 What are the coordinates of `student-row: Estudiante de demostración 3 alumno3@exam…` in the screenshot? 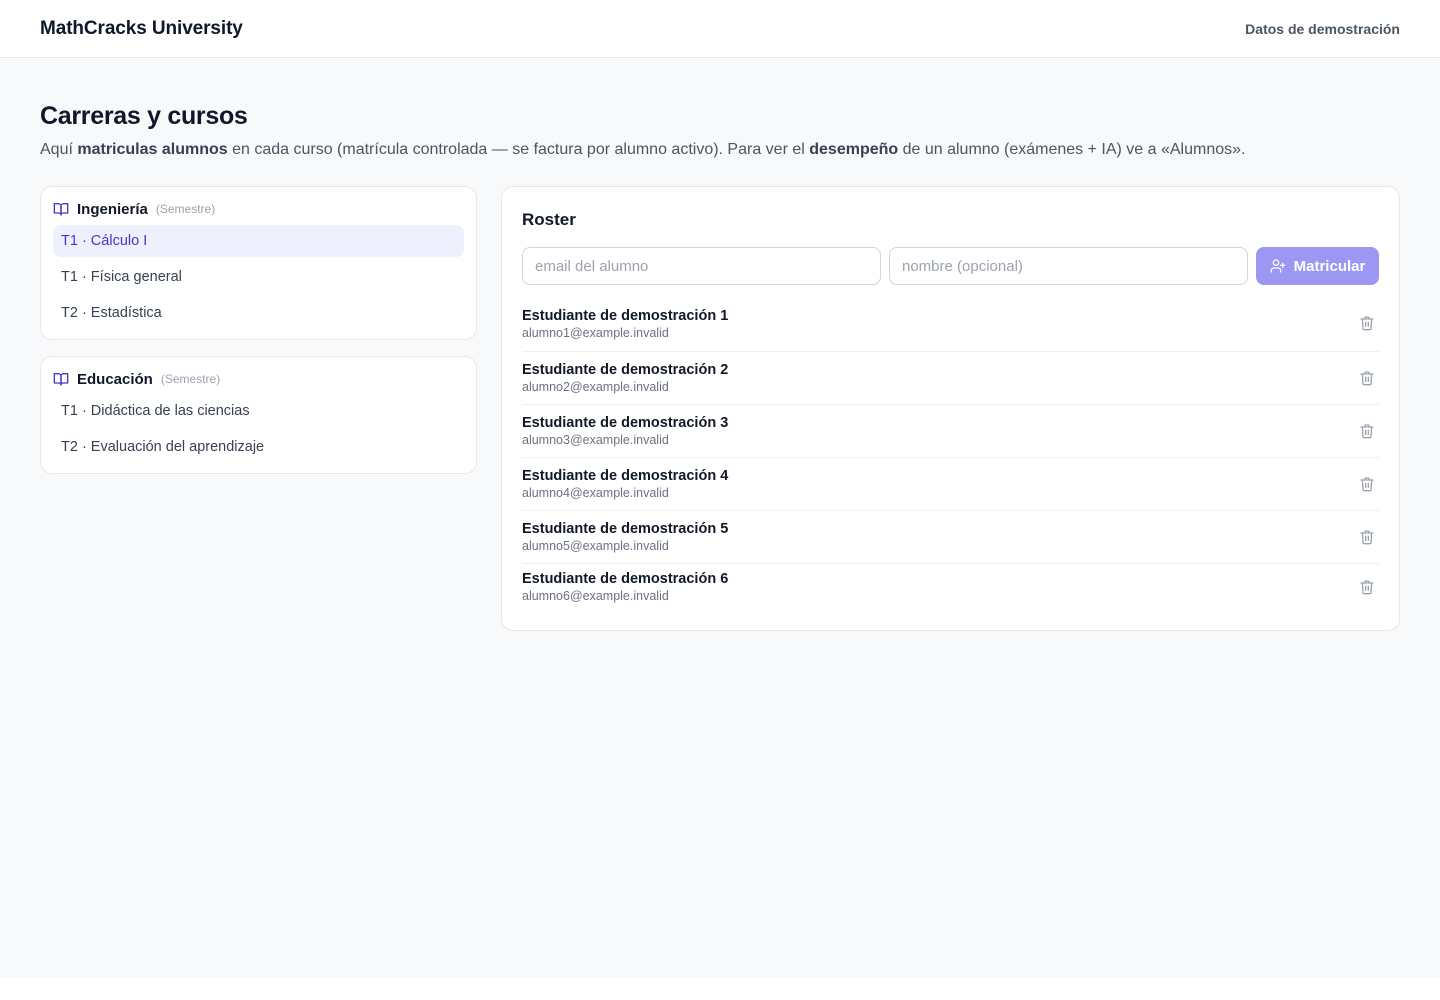 It's located at (950, 431).